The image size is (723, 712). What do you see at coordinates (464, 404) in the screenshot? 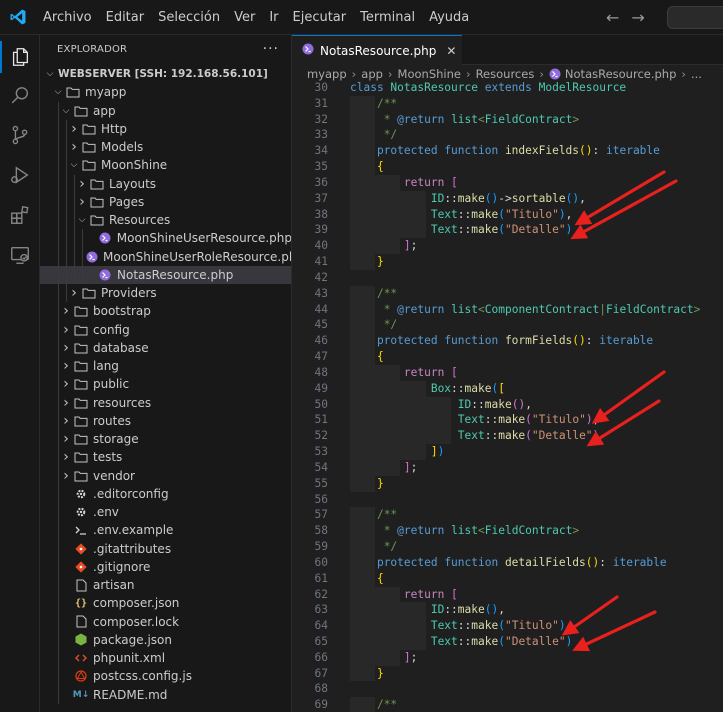
I see `code-token: ID` at bounding box center [464, 404].